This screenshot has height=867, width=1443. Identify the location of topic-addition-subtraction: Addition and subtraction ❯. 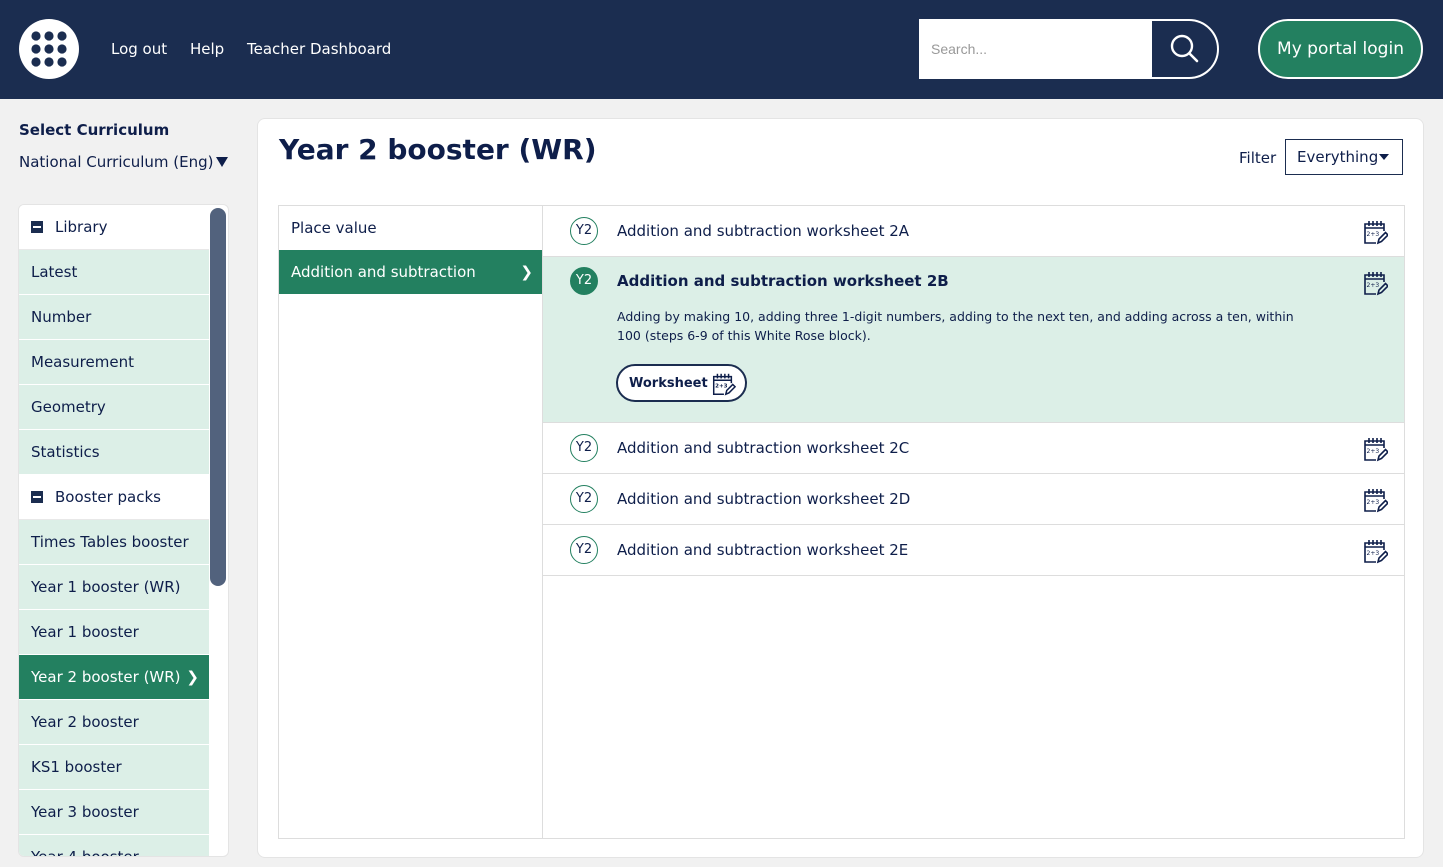
(411, 272).